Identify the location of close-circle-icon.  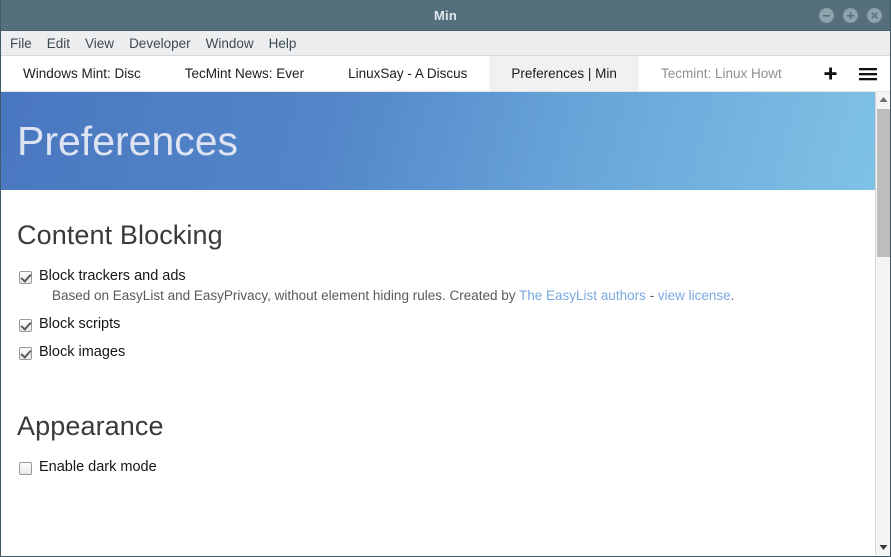
(874, 15).